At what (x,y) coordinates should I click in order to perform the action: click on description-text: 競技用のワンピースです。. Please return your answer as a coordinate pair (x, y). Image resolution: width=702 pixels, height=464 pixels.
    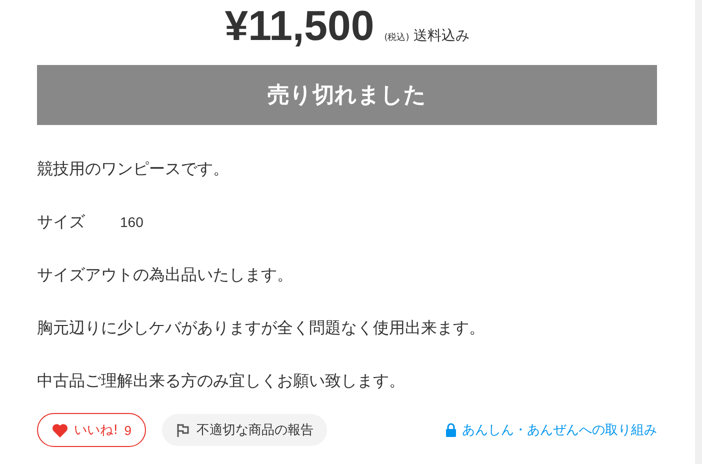
    Looking at the image, I should click on (133, 169).